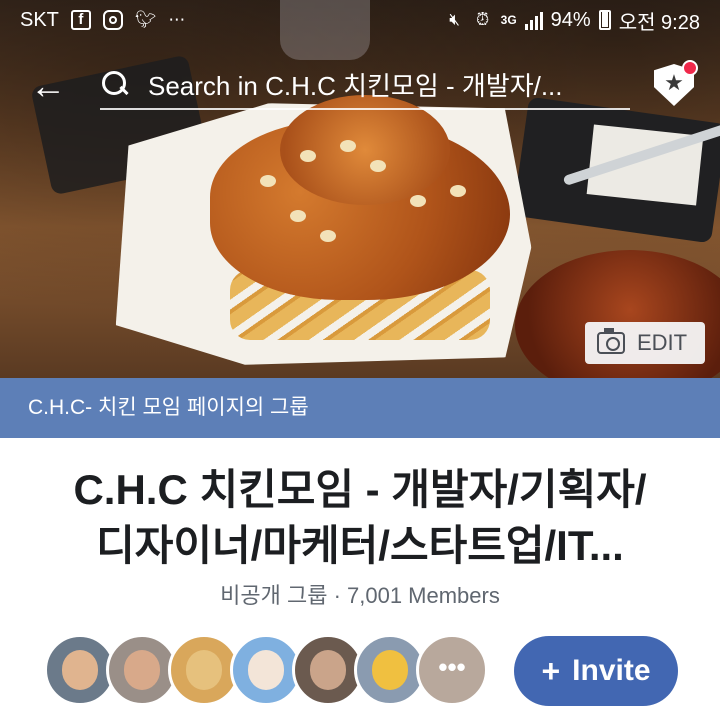 Image resolution: width=720 pixels, height=720 pixels. Describe the element at coordinates (360, 594) in the screenshot. I see `group-meta: 비공개 그룹 · 7,001 Members` at that location.